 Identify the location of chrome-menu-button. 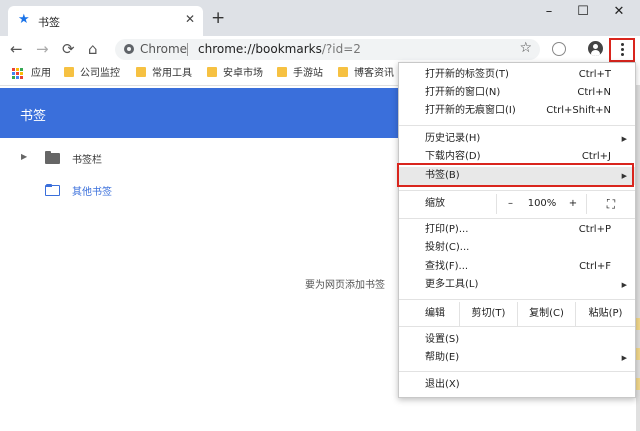
(622, 50).